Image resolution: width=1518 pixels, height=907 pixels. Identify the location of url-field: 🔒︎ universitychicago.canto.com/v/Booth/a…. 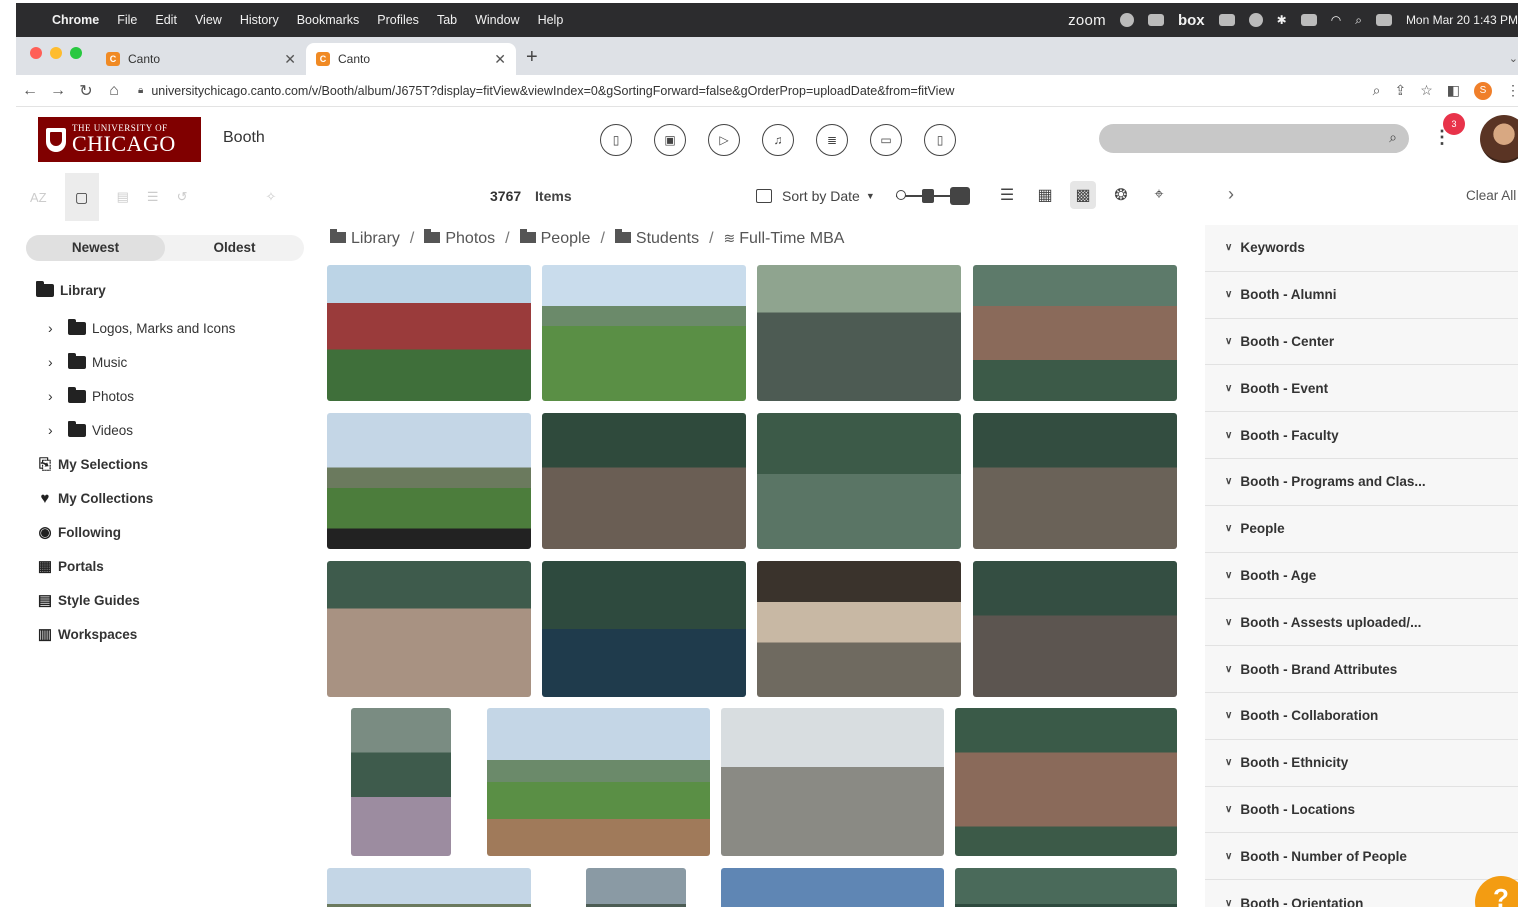
(755, 91).